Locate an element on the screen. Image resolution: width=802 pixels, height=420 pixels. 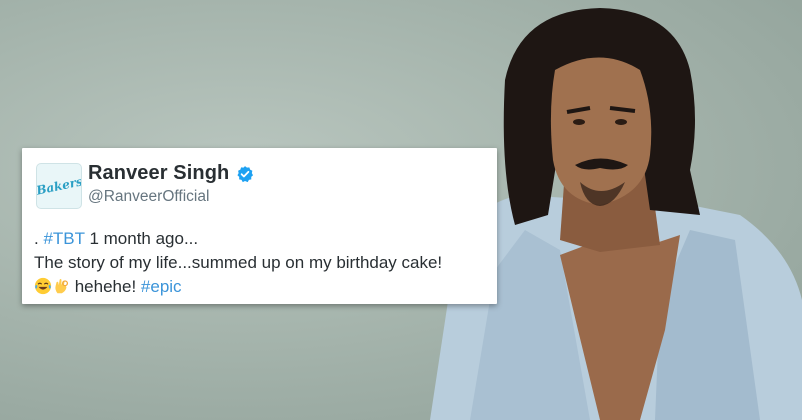
display-name: Ranveer Singh is located at coordinates (158, 173).